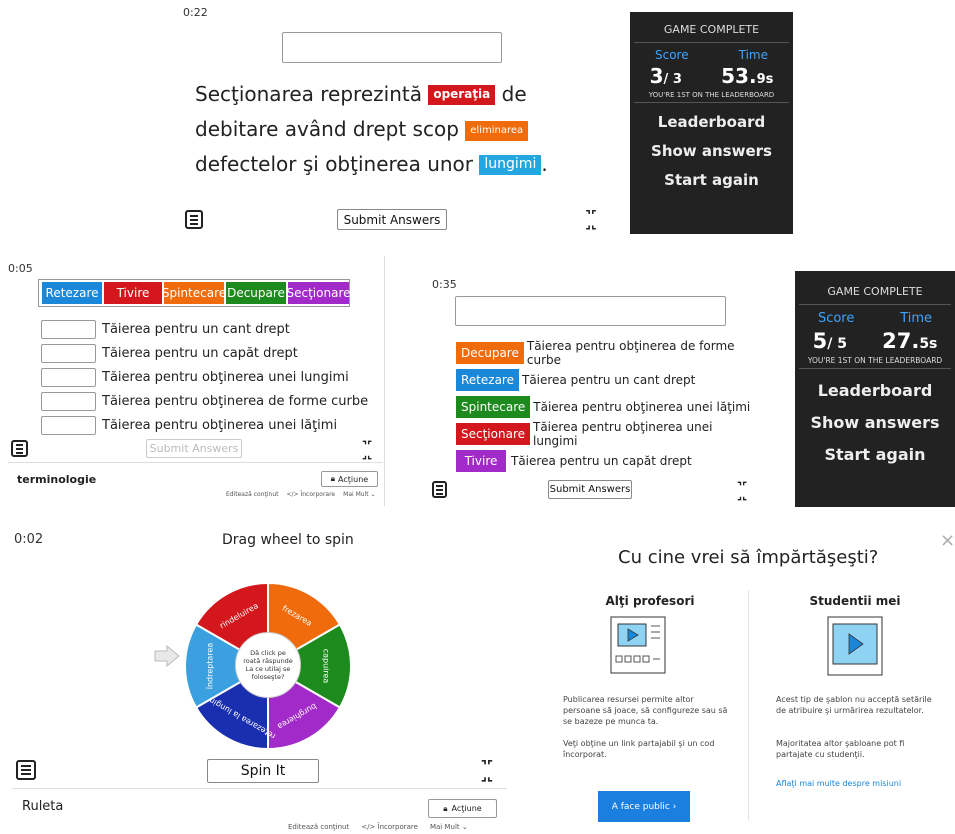 The width and height of the screenshot is (955, 834). I want to click on answer-tag-lungimi: lungimi, so click(510, 164).